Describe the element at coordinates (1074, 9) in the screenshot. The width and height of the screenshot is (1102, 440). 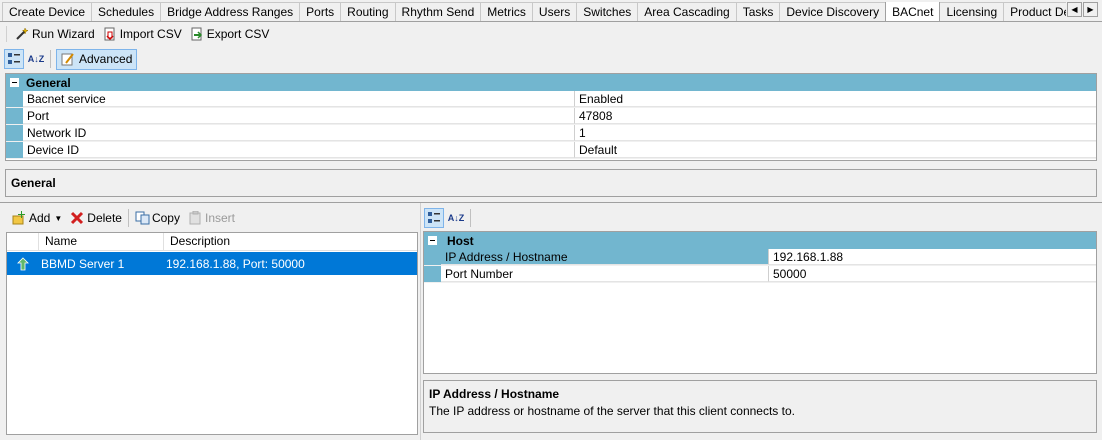
I see `tab-scroll-left-button: ◀` at that location.